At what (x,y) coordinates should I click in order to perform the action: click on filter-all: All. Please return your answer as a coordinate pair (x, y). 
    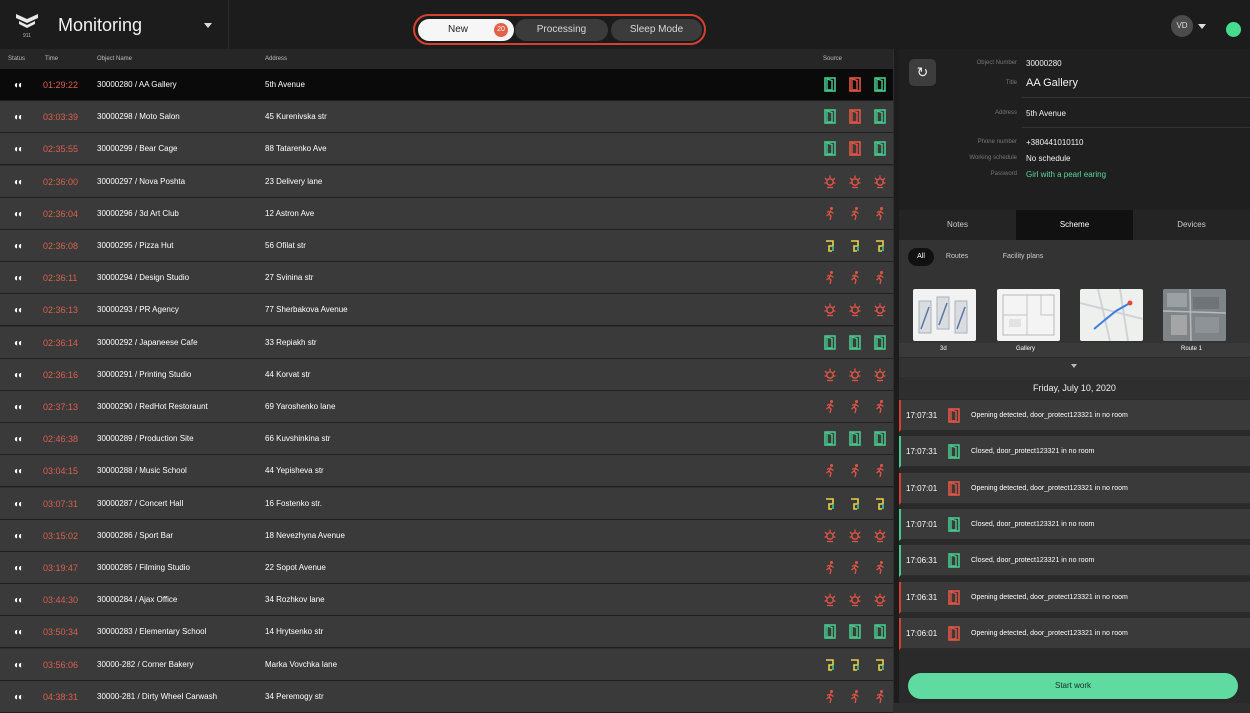
    Looking at the image, I should click on (921, 257).